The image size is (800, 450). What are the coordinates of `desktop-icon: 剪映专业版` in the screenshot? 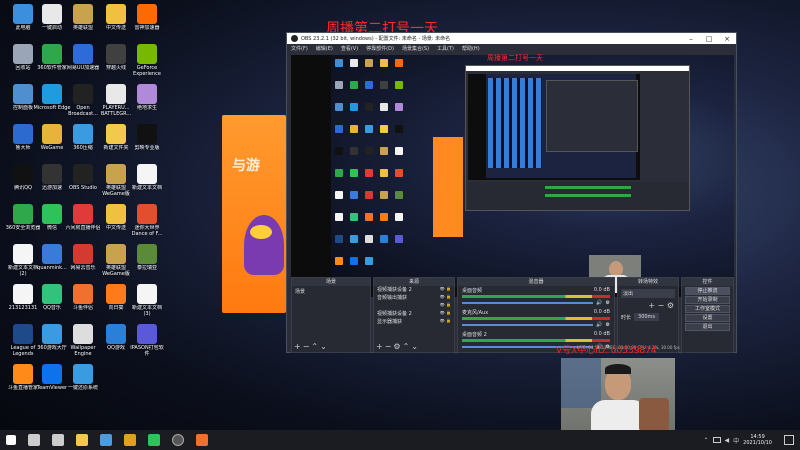 It's located at (147, 145).